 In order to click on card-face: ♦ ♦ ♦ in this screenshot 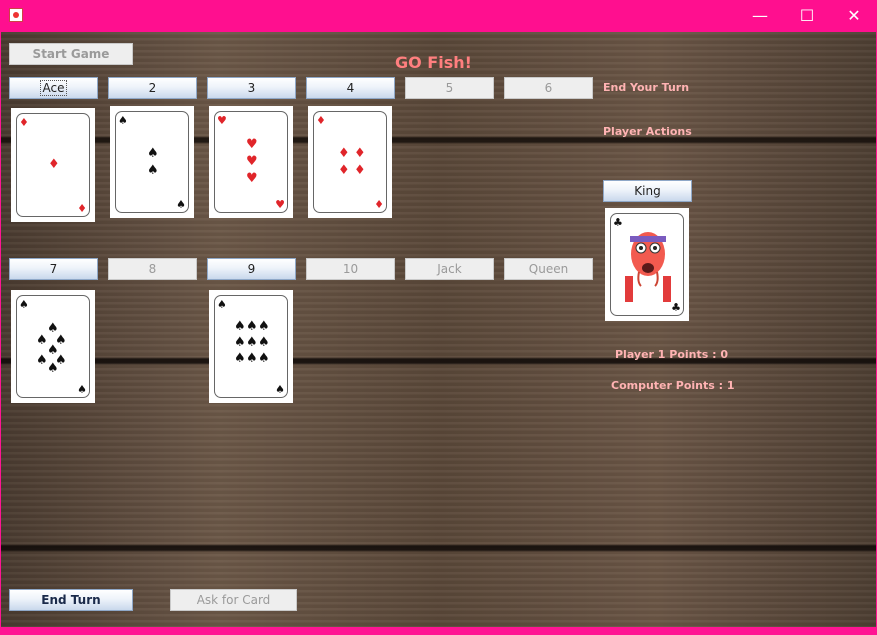, I will do `click(53, 165)`.